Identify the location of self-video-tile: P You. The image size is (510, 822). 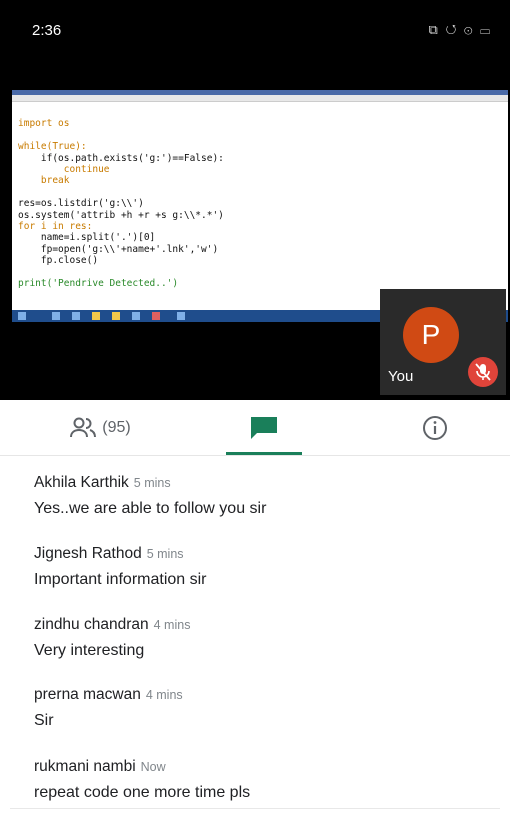
(443, 342).